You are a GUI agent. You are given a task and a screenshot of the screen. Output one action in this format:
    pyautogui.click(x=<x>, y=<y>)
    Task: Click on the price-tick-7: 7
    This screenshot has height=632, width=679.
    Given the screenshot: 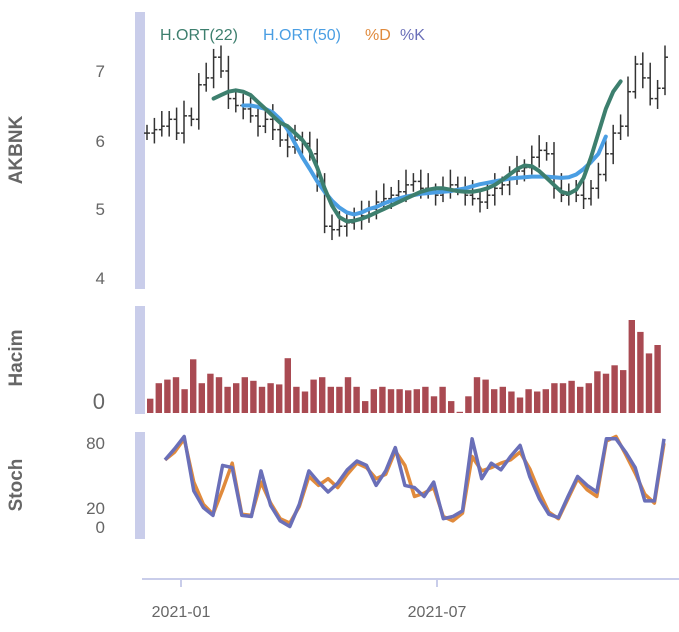 What is the action you would take?
    pyautogui.click(x=100, y=71)
    